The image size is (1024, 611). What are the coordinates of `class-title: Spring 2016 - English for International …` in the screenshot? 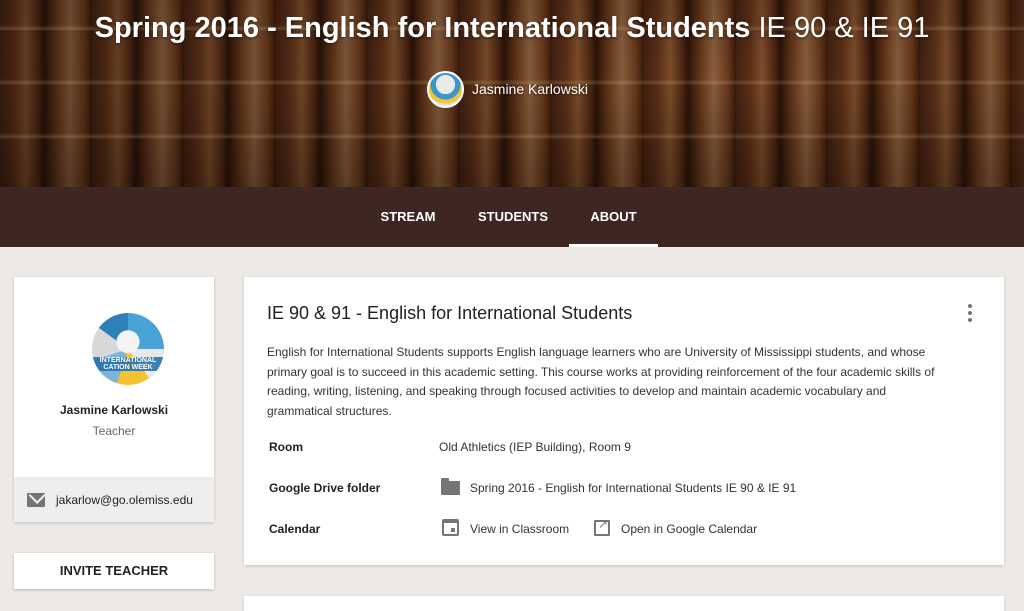 It's located at (512, 28).